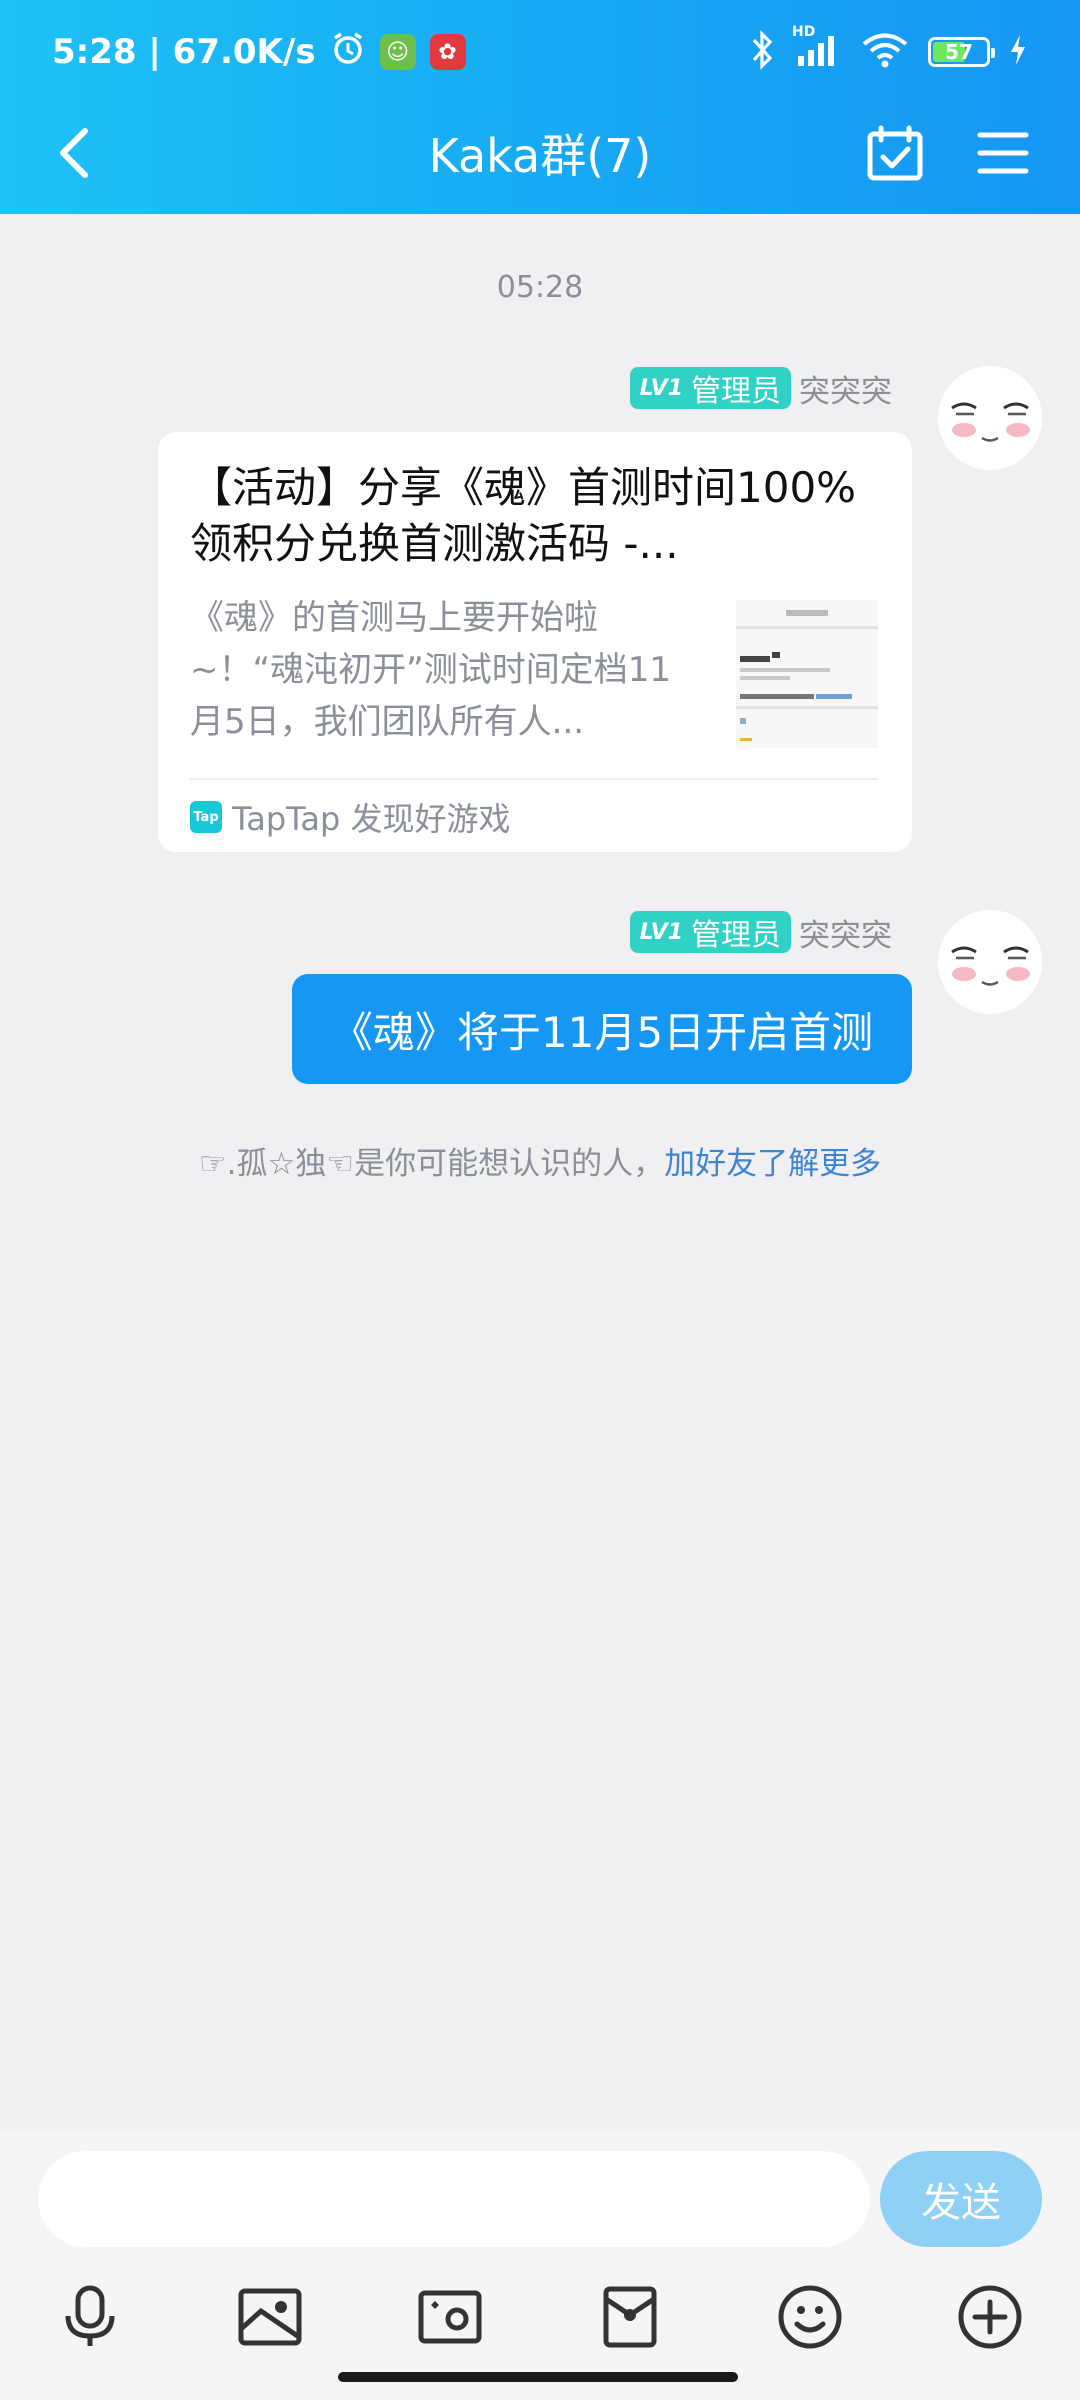  I want to click on plus-icon, so click(990, 2317).